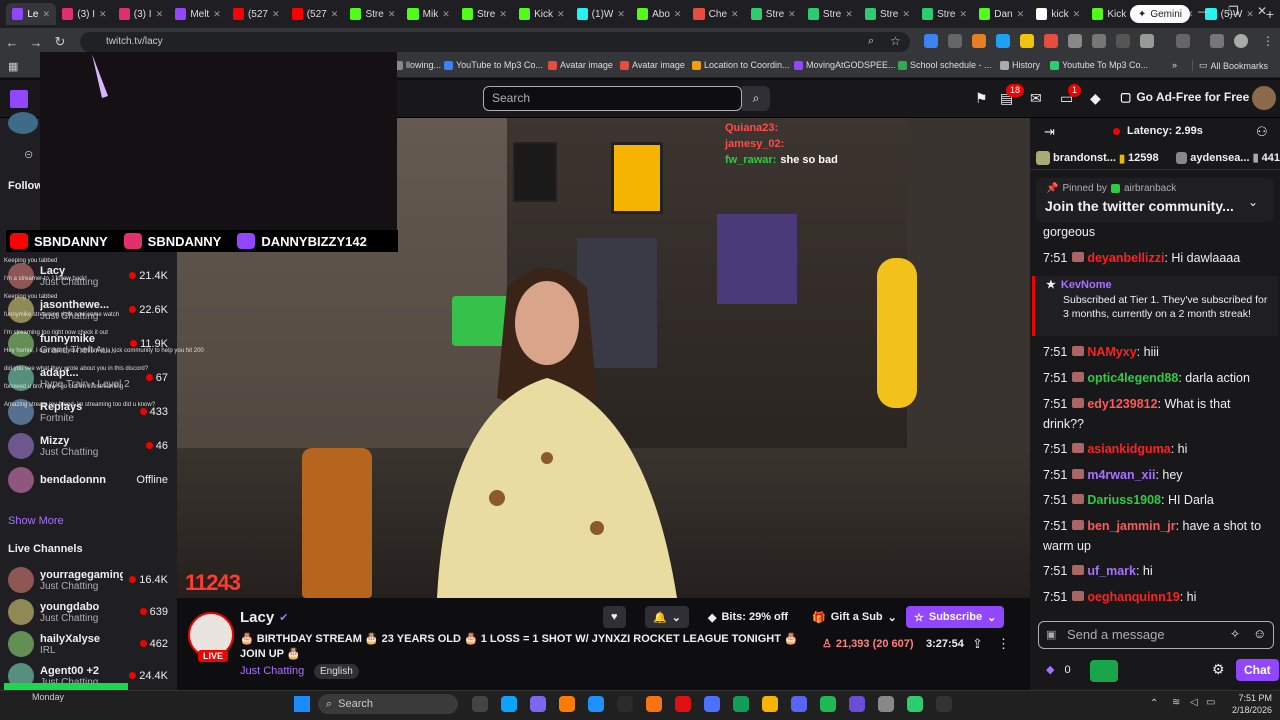  What do you see at coordinates (981, 98) in the screenshot?
I see `crown-icon: ⚑` at bounding box center [981, 98].